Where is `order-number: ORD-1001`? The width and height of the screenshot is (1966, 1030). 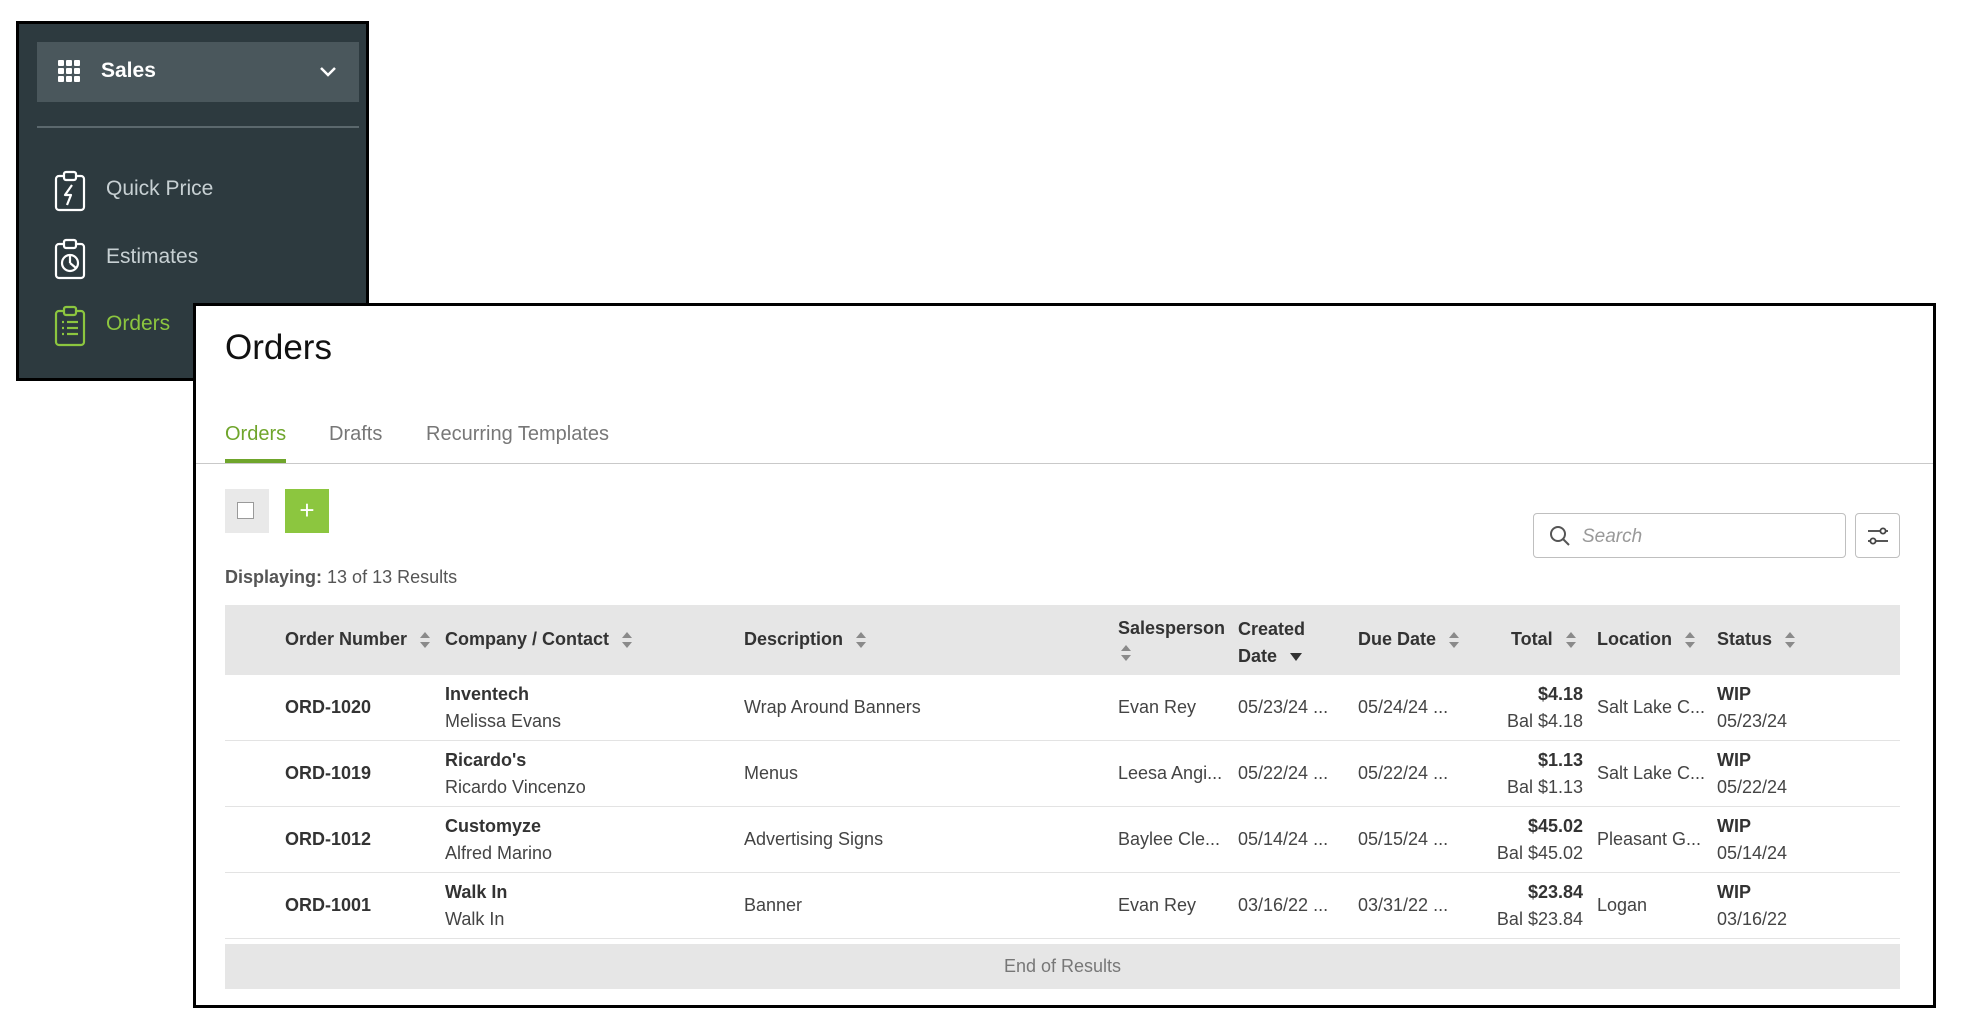
order-number: ORD-1001 is located at coordinates (328, 905).